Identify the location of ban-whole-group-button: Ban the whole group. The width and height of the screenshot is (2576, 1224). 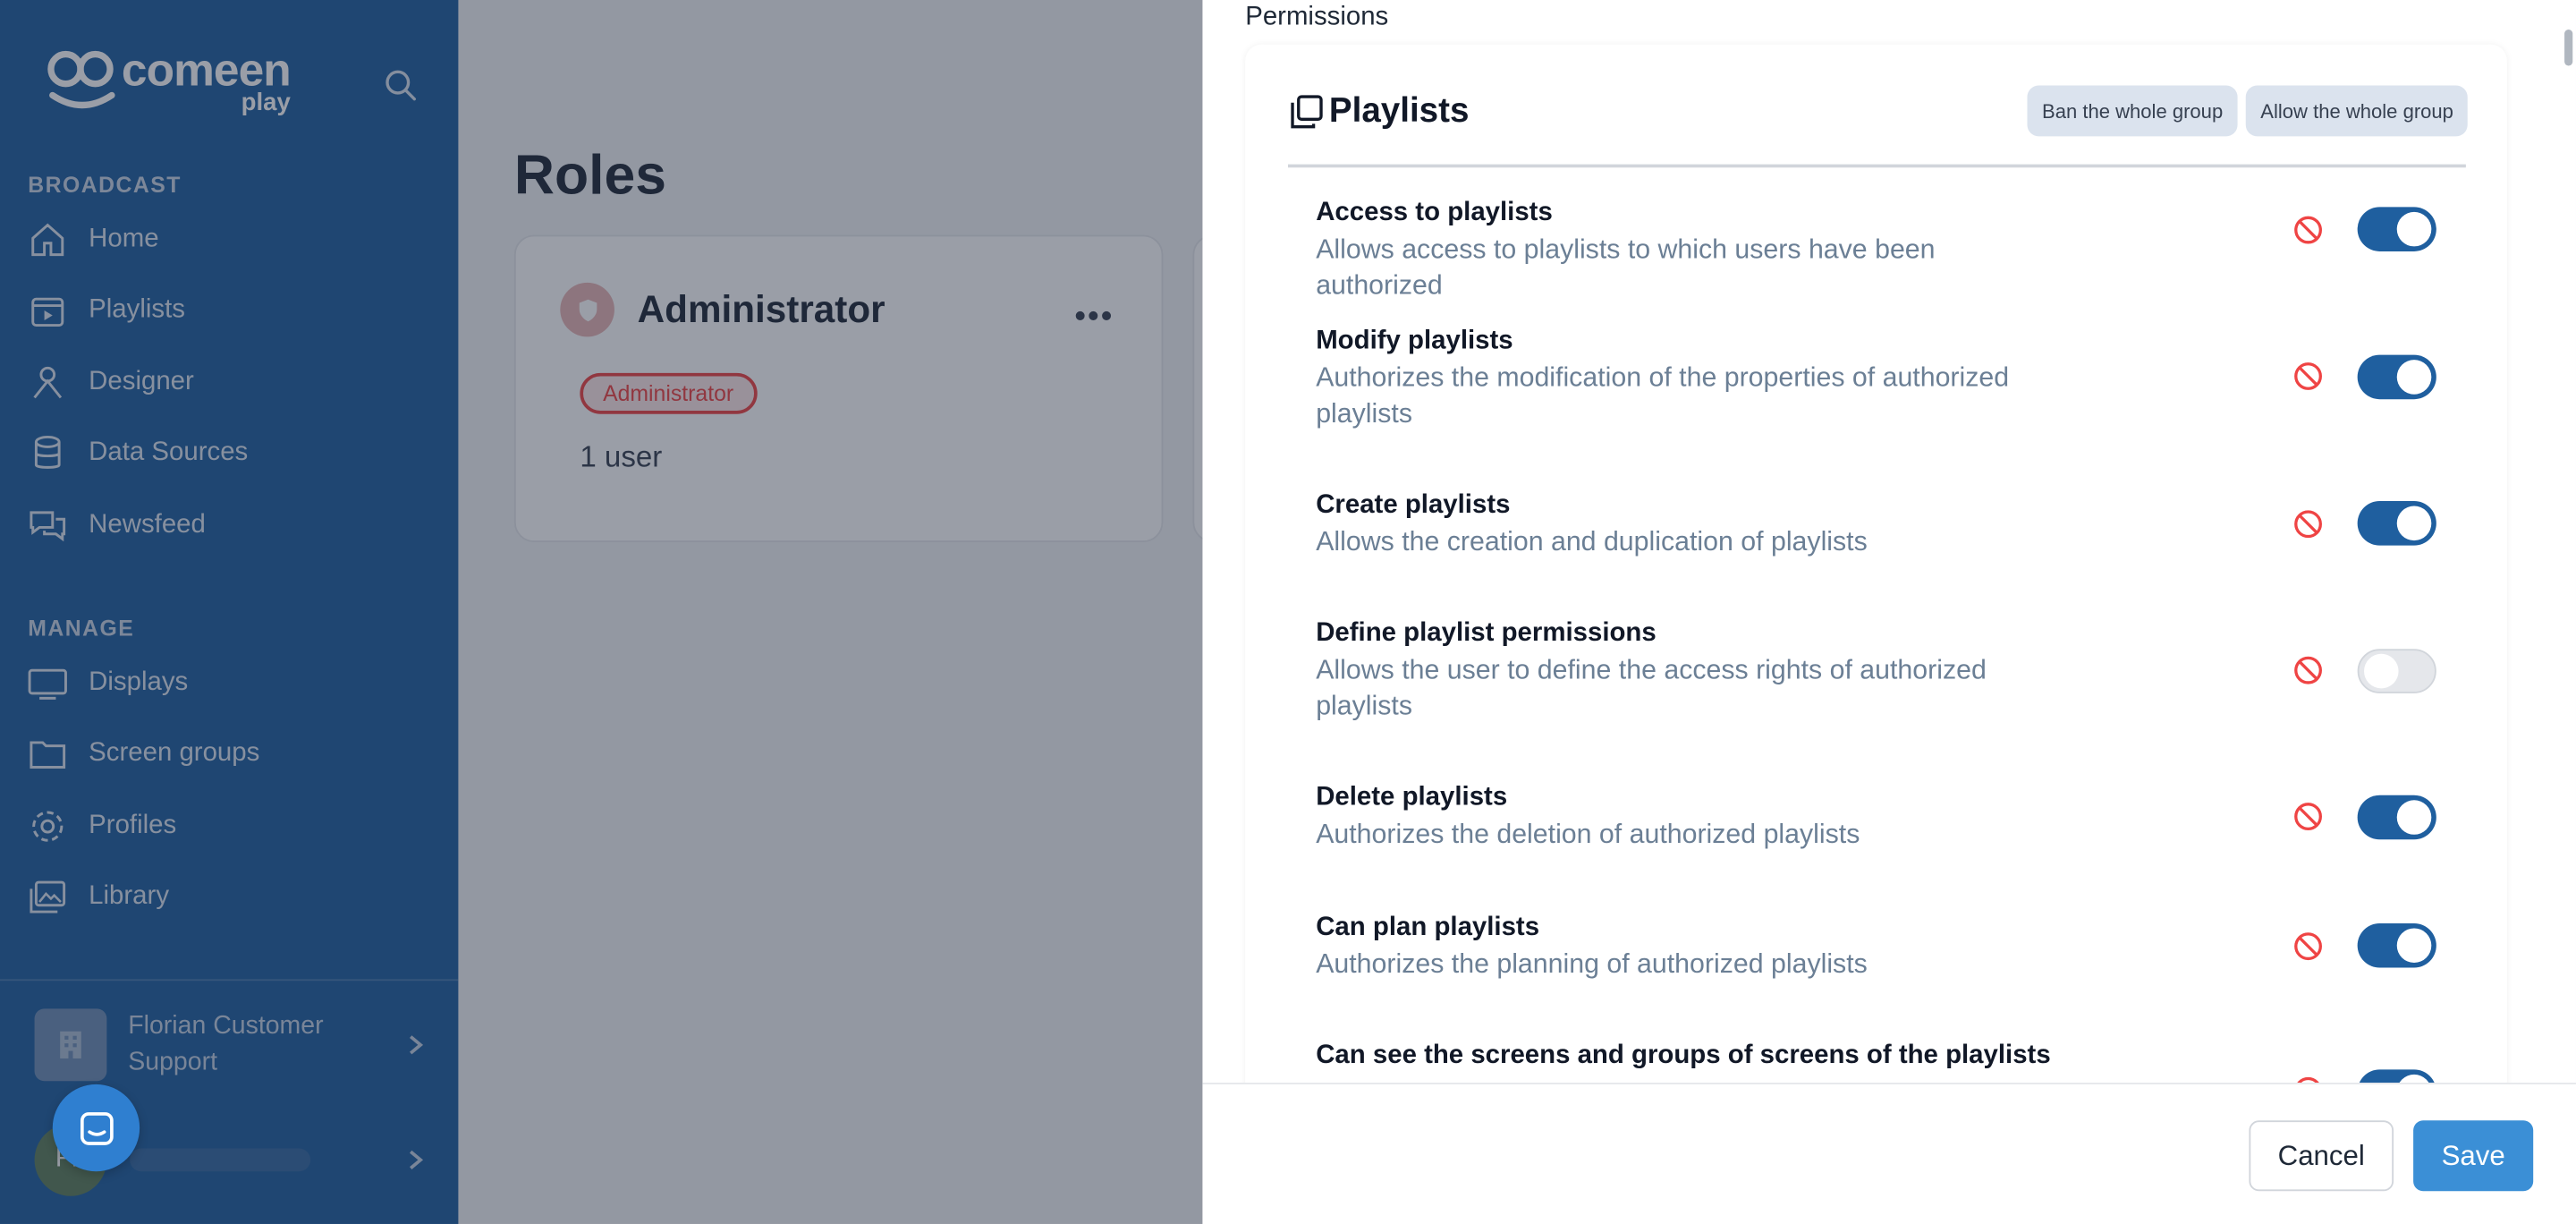
(2132, 111).